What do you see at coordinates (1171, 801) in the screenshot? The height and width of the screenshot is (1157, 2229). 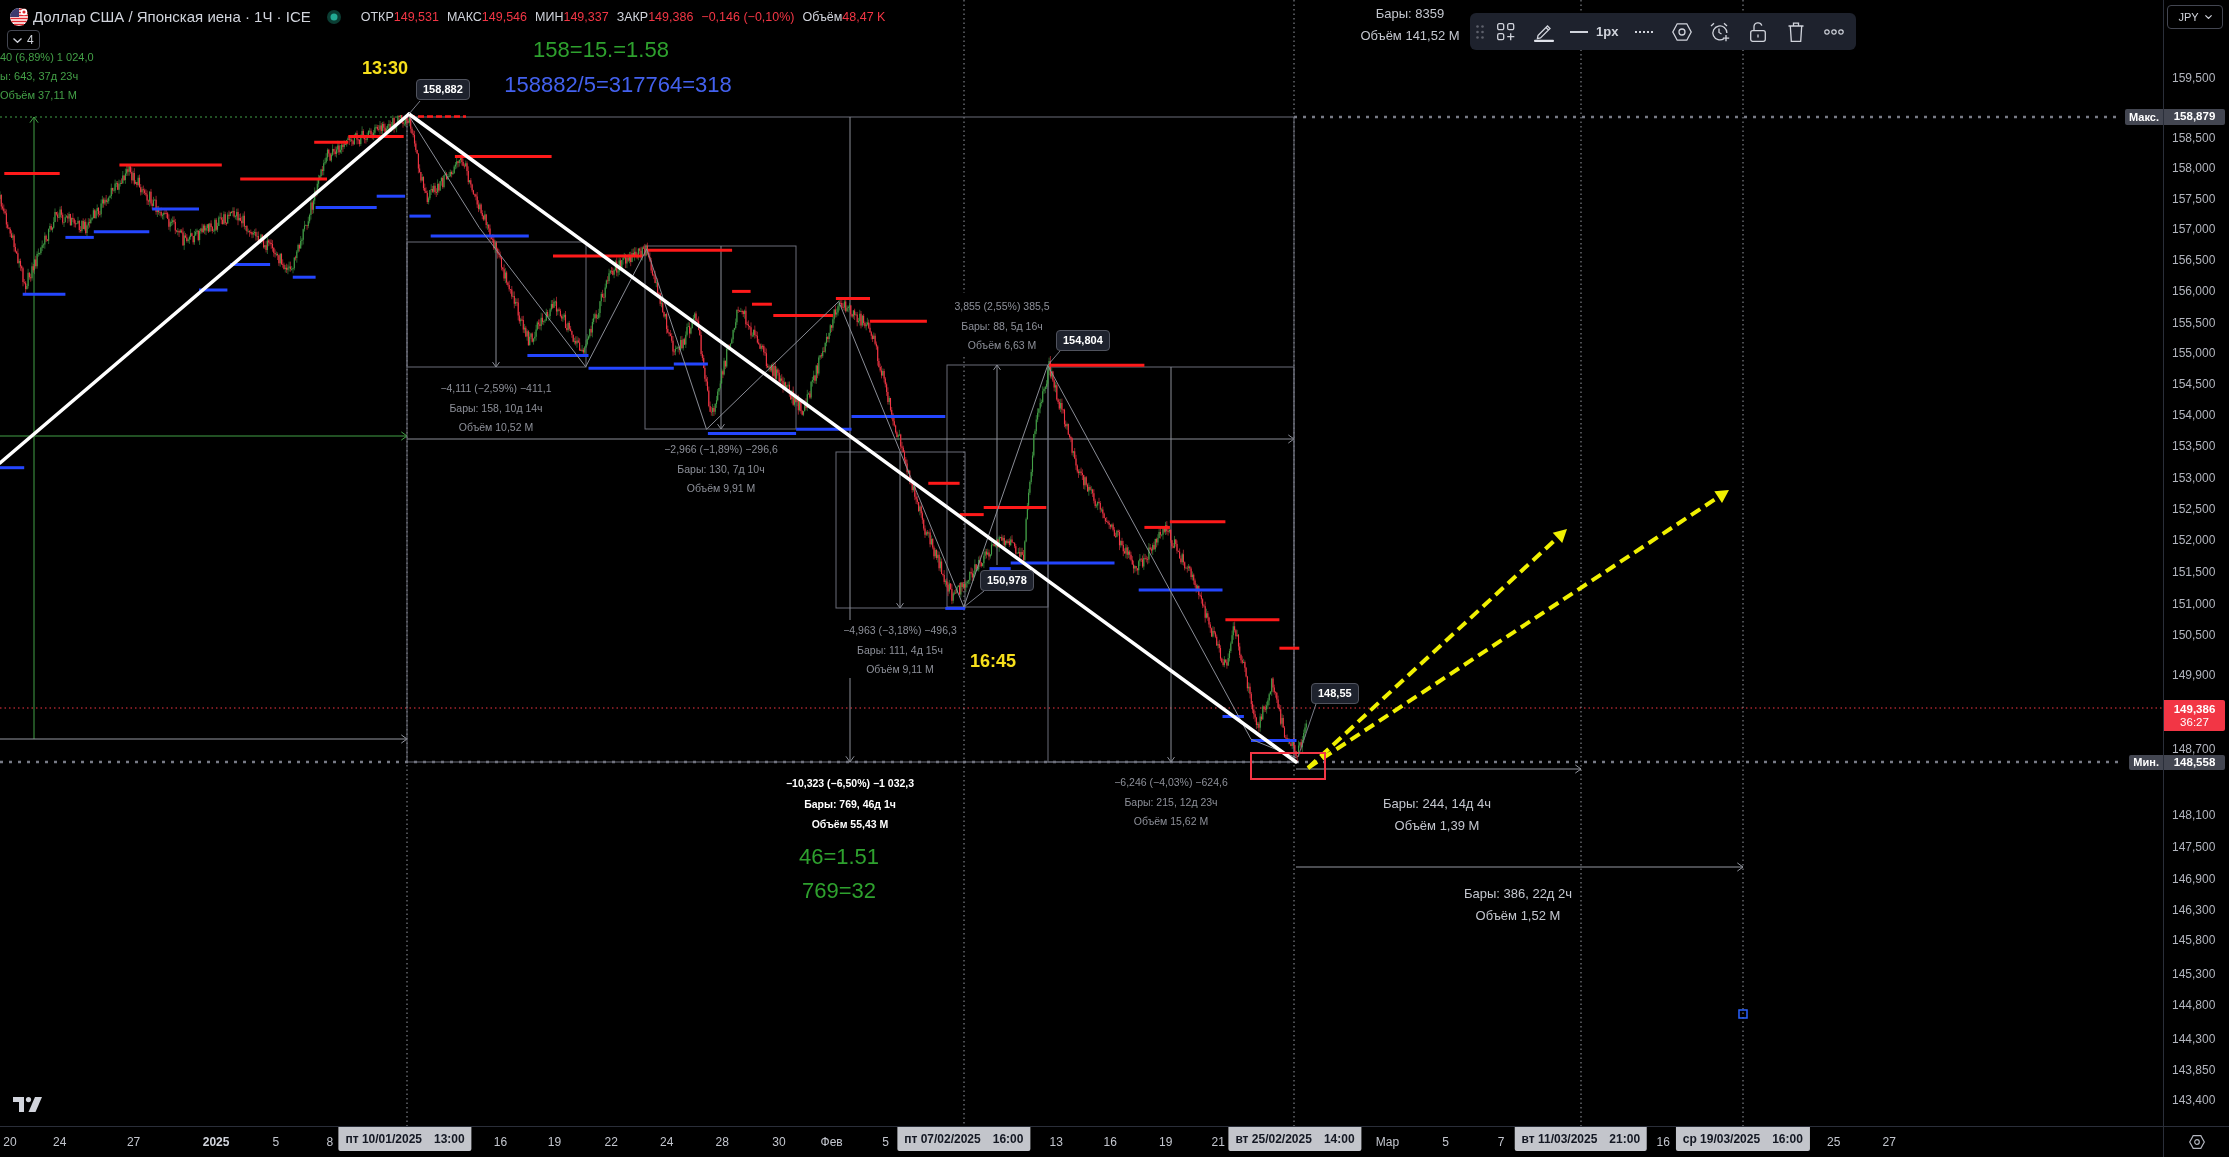 I see `measurement-text: Бары: 215, 12д 23ч` at bounding box center [1171, 801].